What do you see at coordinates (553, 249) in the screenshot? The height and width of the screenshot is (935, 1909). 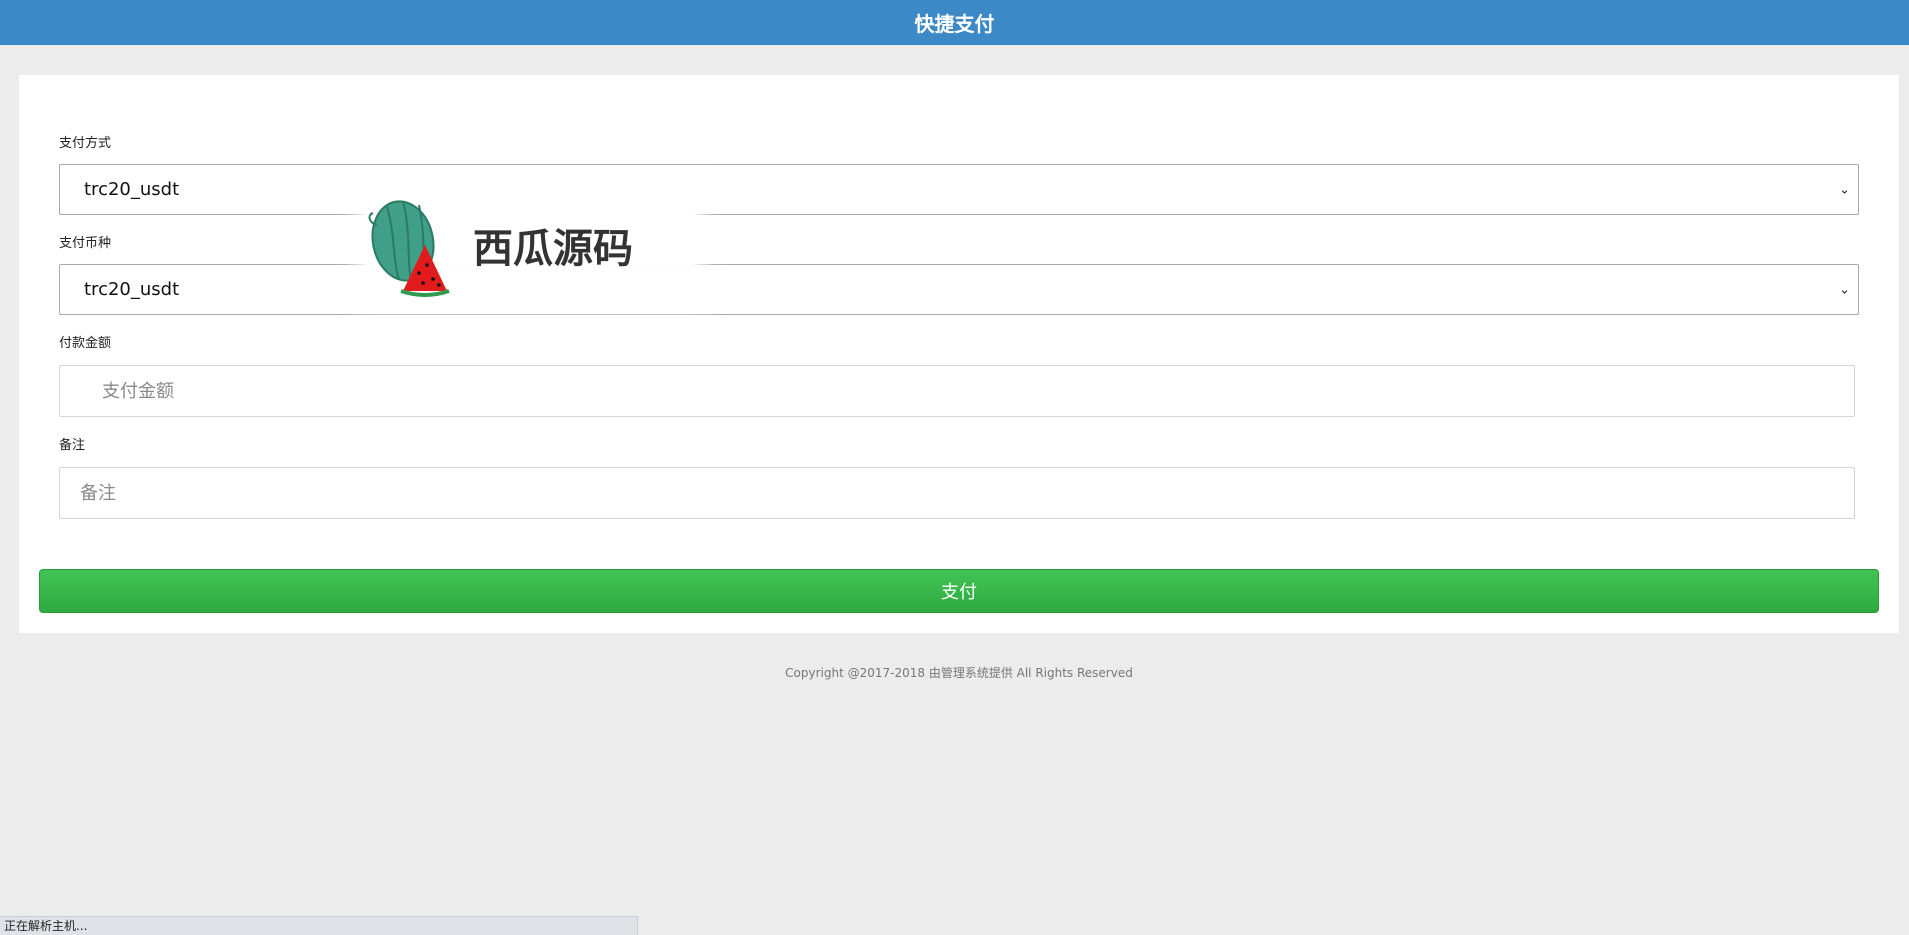 I see `watermark-text: 西瓜源码` at bounding box center [553, 249].